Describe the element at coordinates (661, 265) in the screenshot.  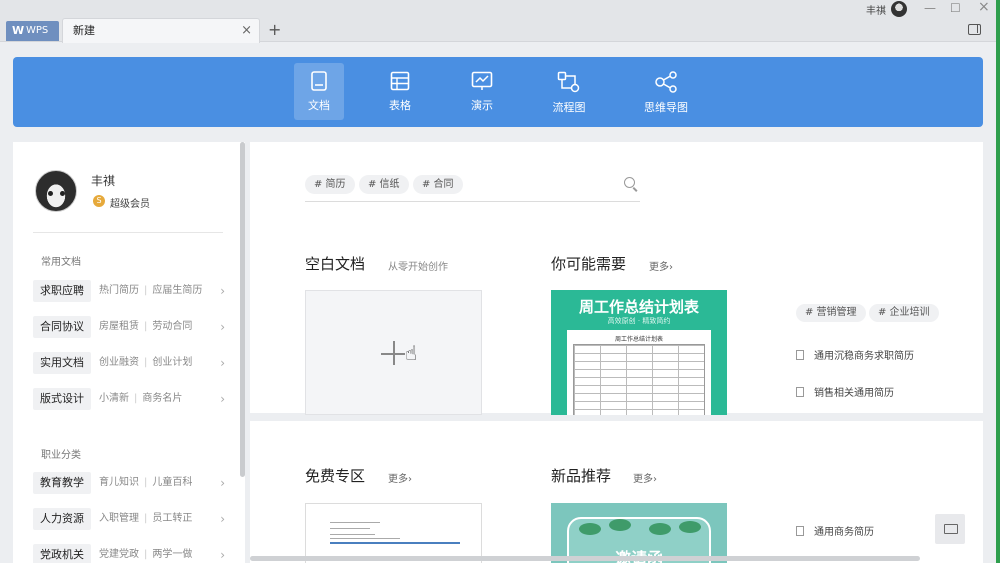
I see `recommend-more-link: 更多›` at that location.